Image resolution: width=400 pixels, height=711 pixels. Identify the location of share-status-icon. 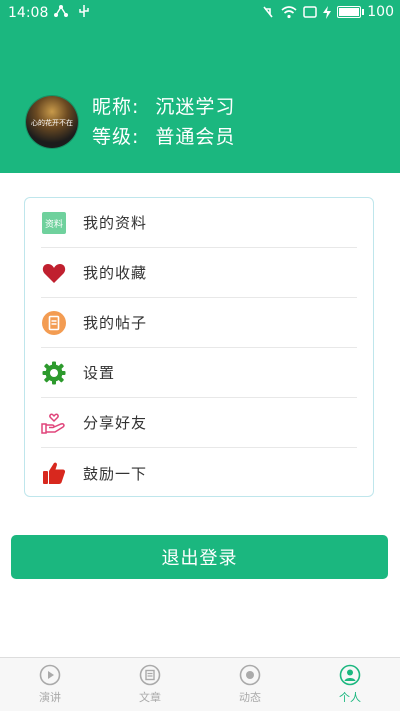
(61, 11).